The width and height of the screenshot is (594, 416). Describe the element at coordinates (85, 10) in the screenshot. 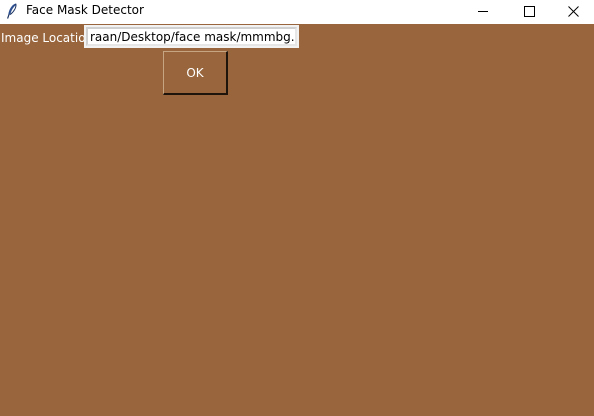

I see `window-title: Face Mask Detector` at that location.